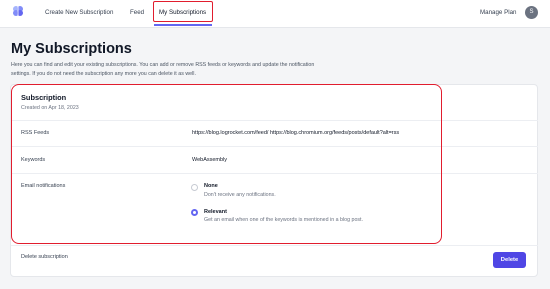 The width and height of the screenshot is (550, 289). What do you see at coordinates (18, 11) in the screenshot?
I see `brain-logo-icon` at bounding box center [18, 11].